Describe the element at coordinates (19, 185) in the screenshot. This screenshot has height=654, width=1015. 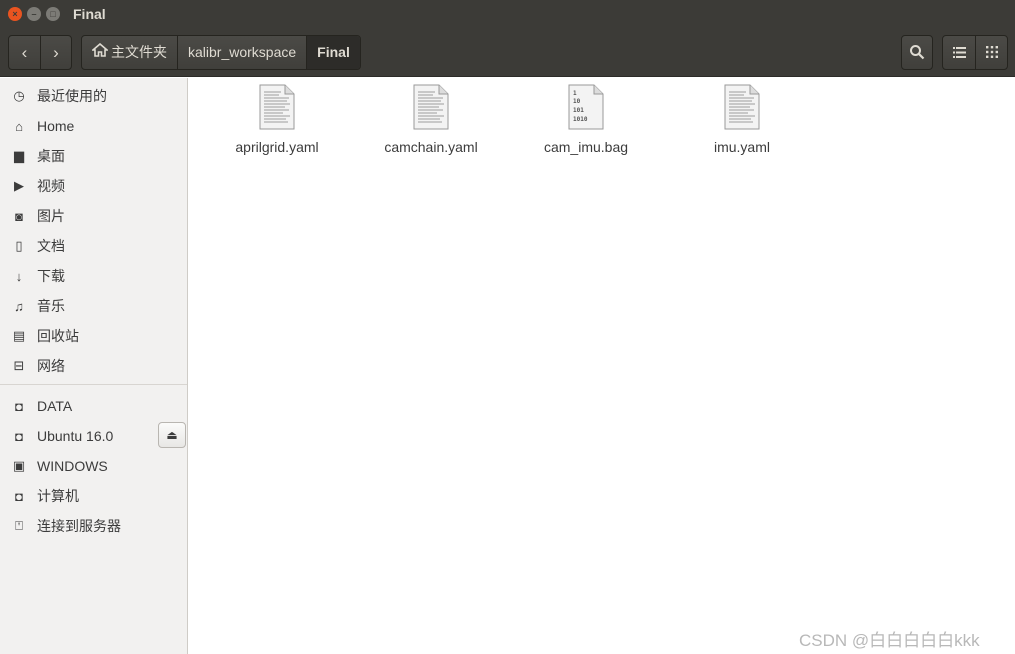
I see `video-icon: ▶` at that location.